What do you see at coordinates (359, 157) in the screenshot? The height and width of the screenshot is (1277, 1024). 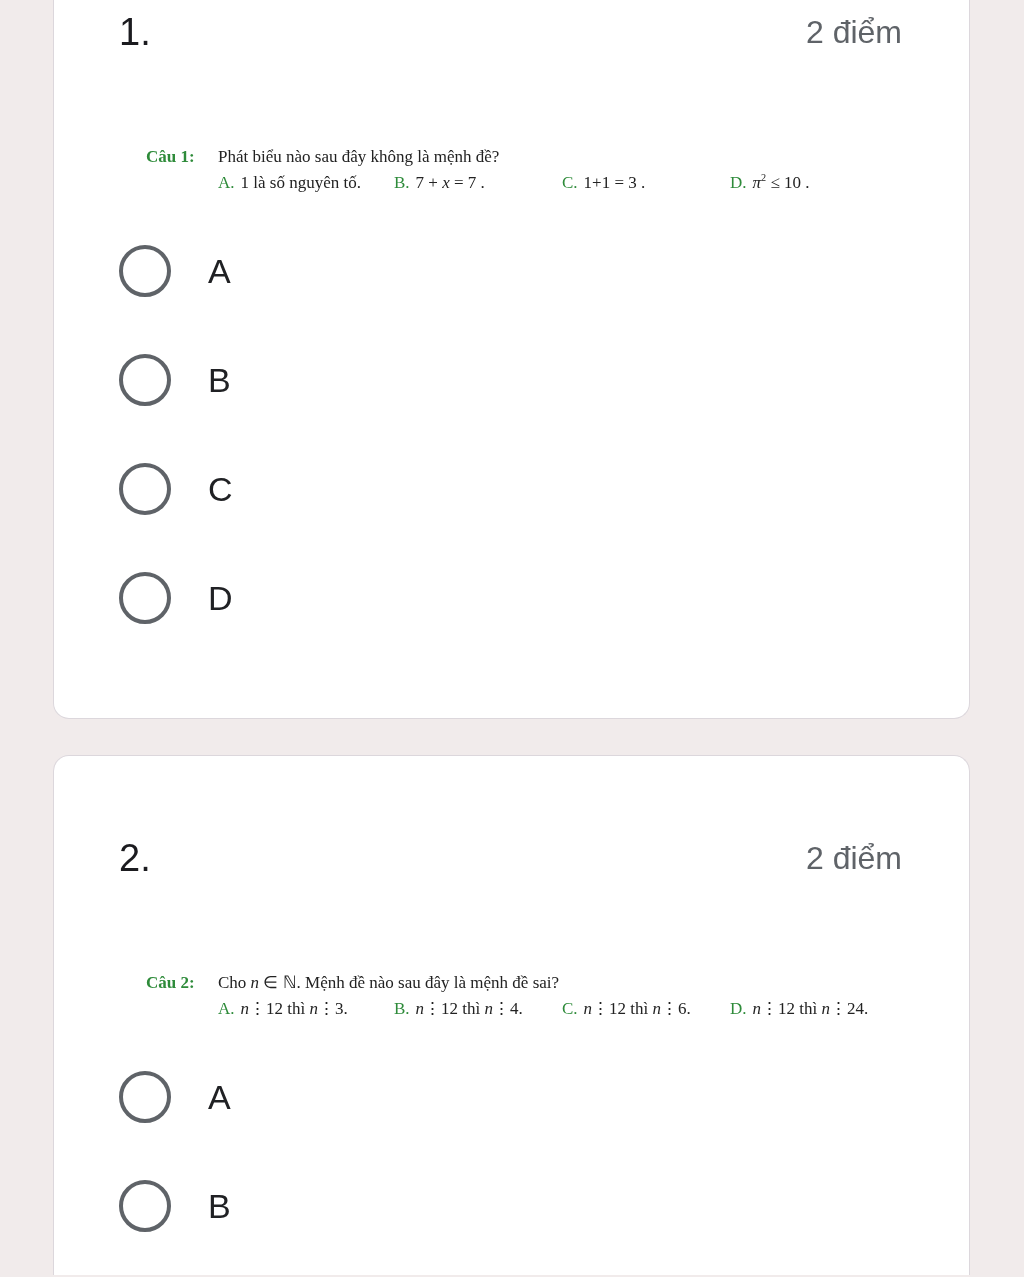 I see `question-text: Phát biểu nào sau đây không là mệnh đề?` at bounding box center [359, 157].